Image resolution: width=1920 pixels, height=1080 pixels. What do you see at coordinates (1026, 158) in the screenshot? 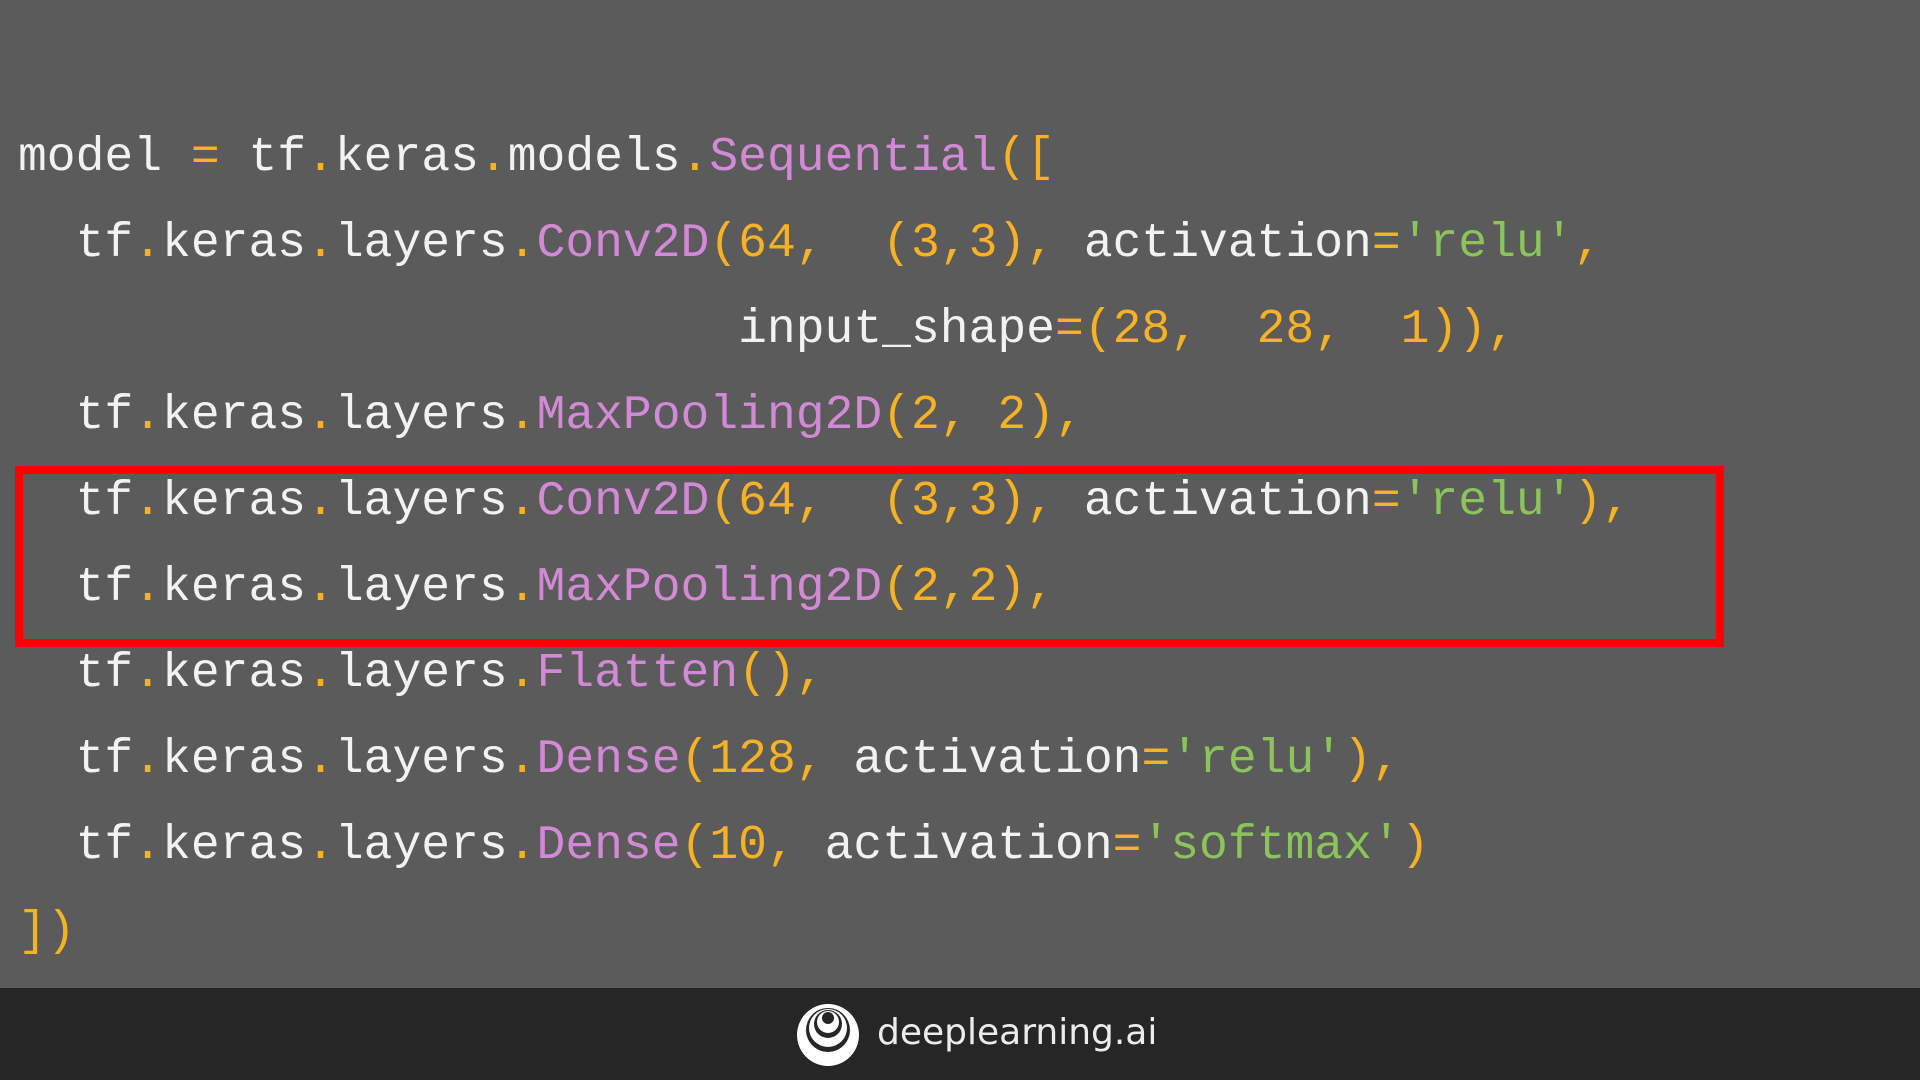
I see `code-token-punc: ([` at bounding box center [1026, 158].